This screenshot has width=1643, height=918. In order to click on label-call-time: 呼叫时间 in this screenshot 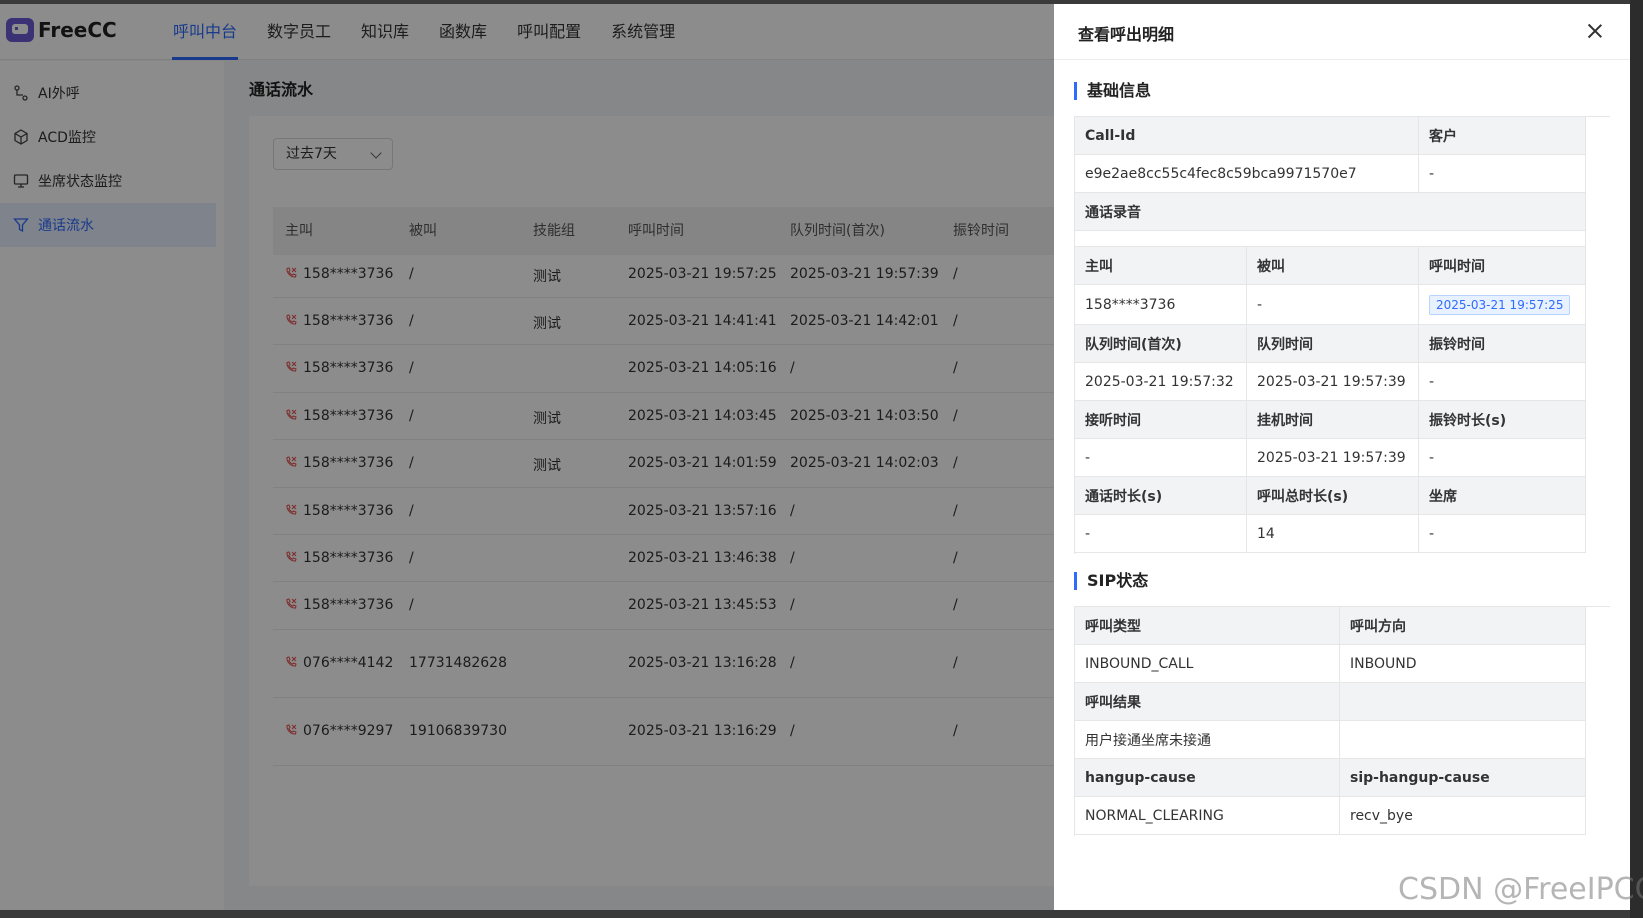, I will do `click(1502, 266)`.